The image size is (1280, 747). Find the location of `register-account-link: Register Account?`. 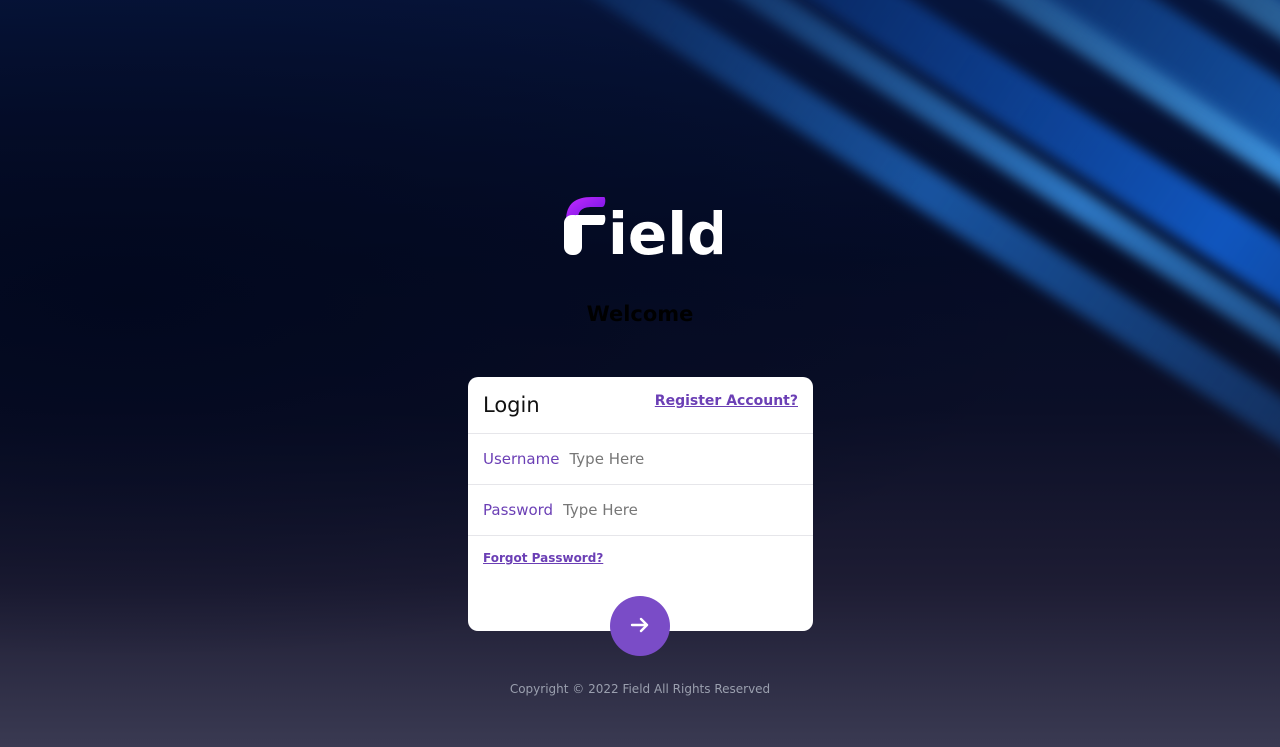

register-account-link: Register Account? is located at coordinates (726, 401).